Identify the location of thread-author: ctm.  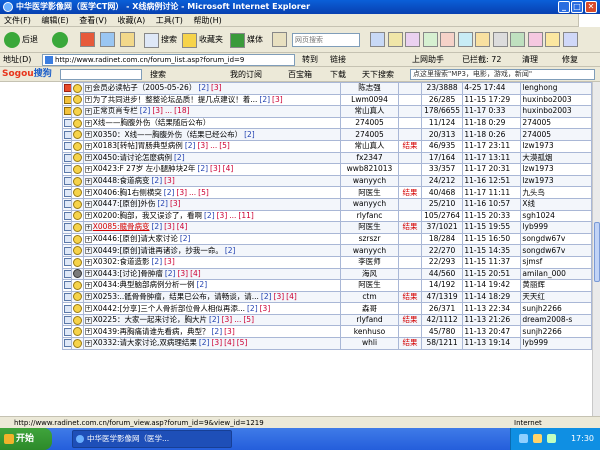
(369, 297).